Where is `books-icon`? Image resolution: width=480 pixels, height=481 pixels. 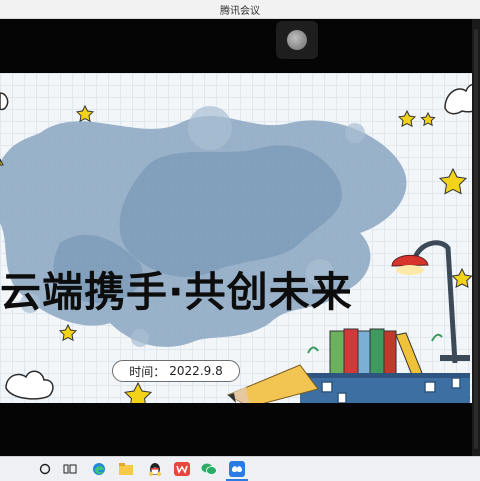
books-icon is located at coordinates (375, 352).